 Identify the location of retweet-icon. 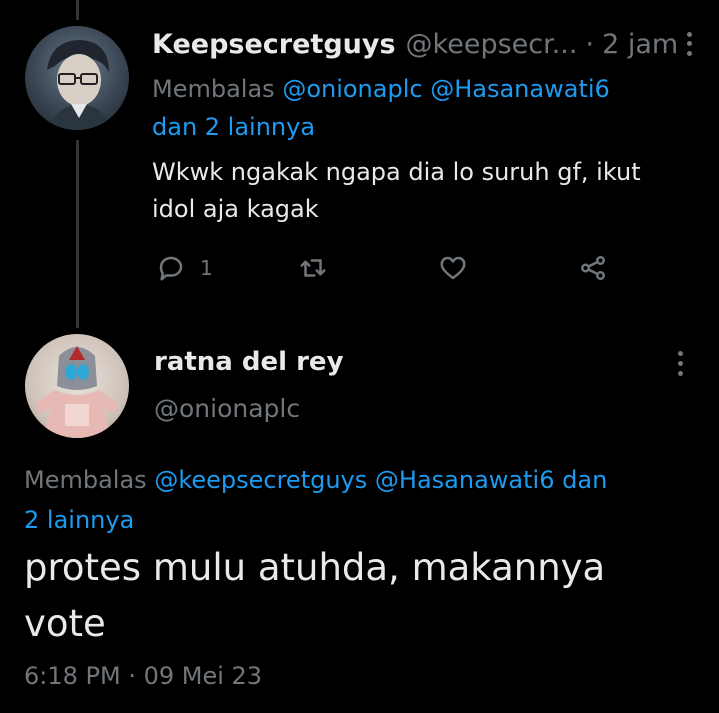
(313, 268).